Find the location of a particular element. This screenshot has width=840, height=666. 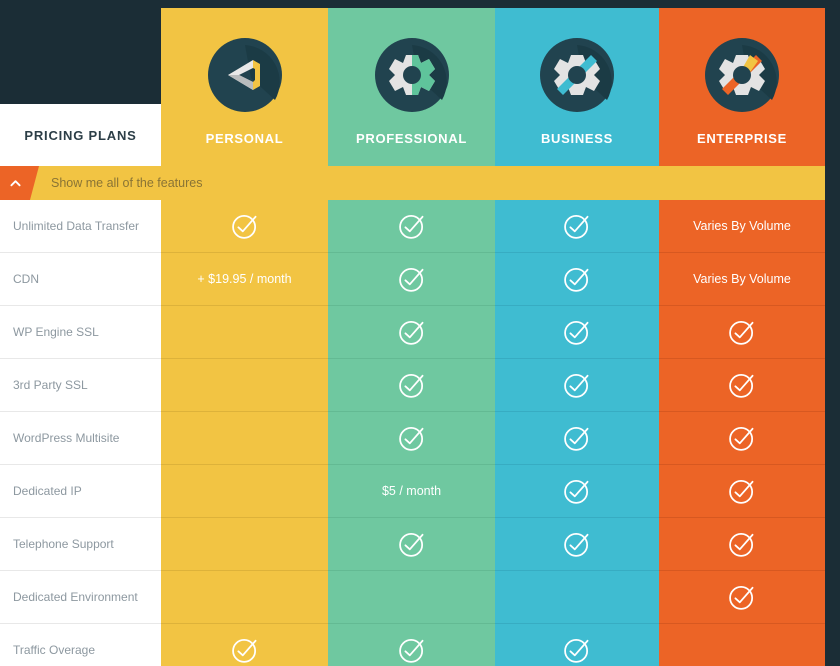

plan-header-business: BUSINESS is located at coordinates (577, 87).